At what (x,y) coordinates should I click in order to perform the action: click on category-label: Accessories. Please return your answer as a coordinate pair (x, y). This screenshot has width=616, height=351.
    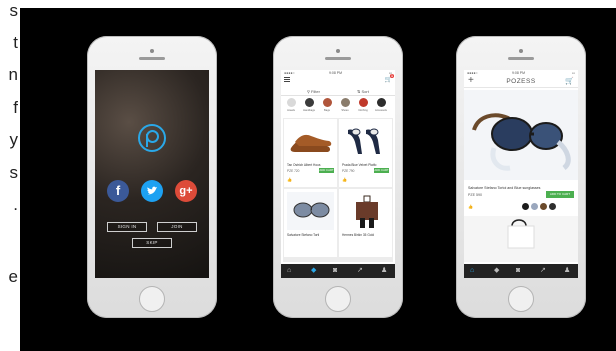
    Looking at the image, I should click on (381, 110).